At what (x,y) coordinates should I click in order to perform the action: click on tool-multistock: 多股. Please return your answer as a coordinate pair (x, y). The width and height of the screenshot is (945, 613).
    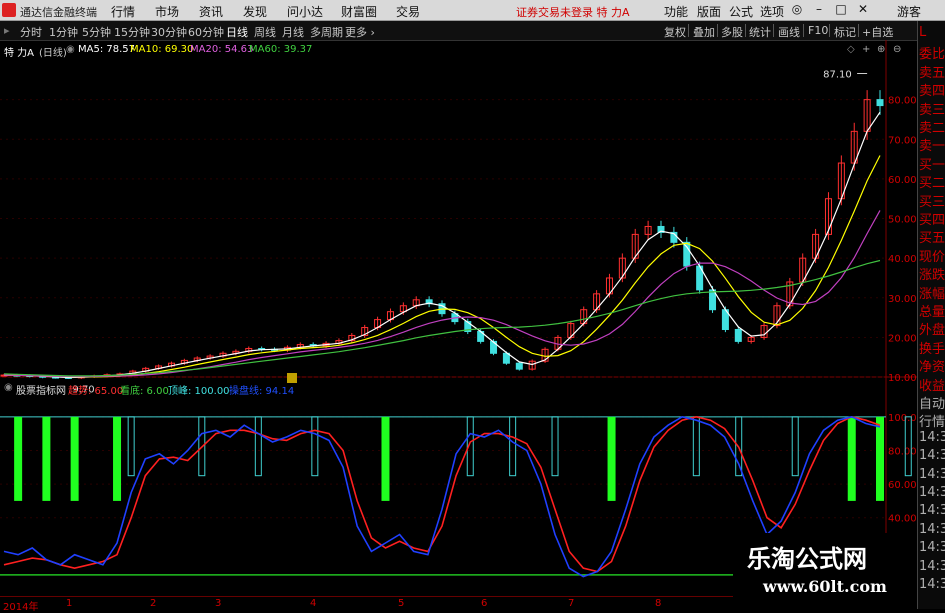
    Looking at the image, I should click on (732, 32).